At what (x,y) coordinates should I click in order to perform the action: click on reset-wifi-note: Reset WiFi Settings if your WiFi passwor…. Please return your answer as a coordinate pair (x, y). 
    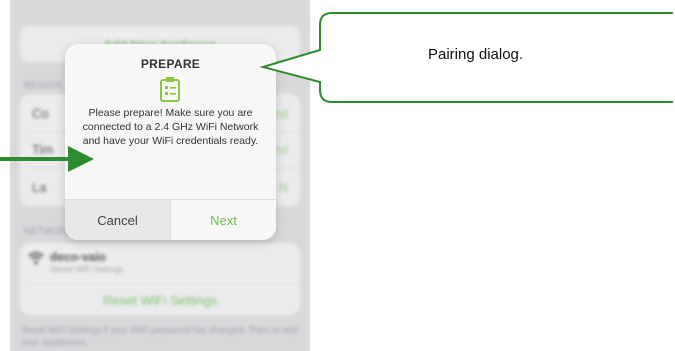
    Looking at the image, I should click on (160, 336).